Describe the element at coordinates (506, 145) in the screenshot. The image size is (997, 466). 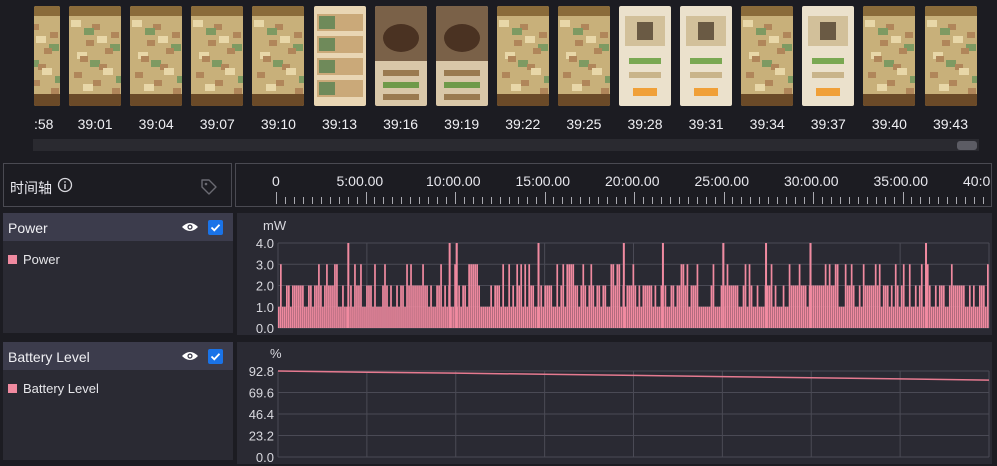
I see `thumbnail-scrollbar` at that location.